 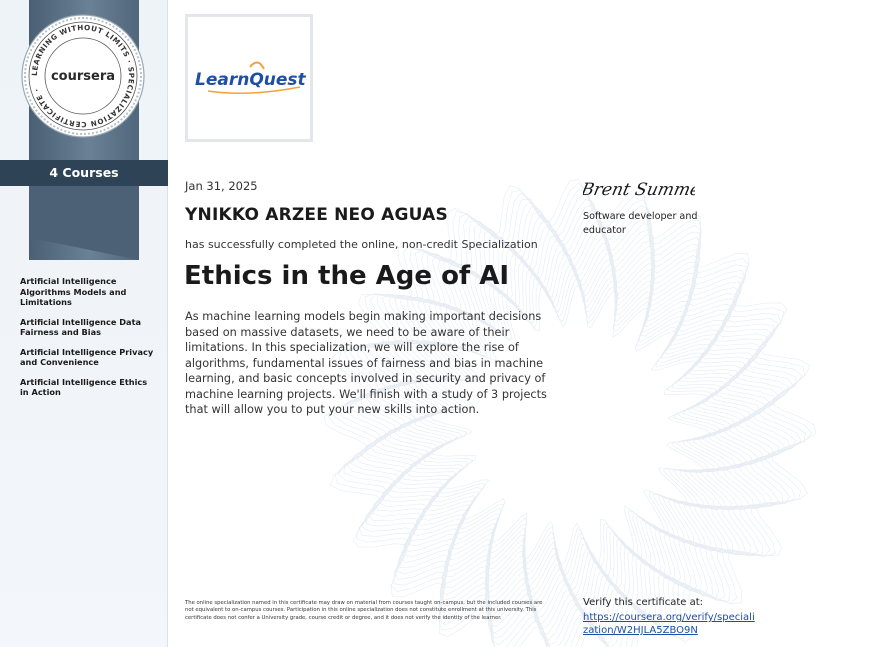 What do you see at coordinates (643, 602) in the screenshot?
I see `verify-label: Verify this certificate at:` at bounding box center [643, 602].